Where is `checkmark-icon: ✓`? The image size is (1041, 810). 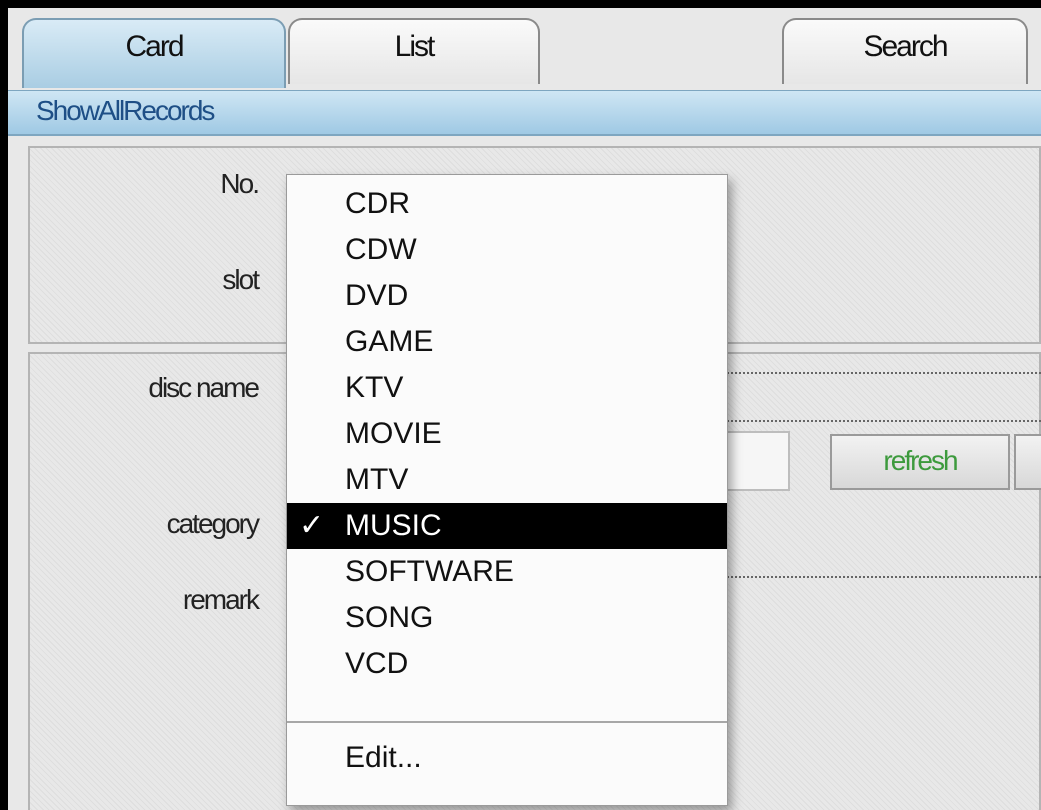 checkmark-icon: ✓ is located at coordinates (312, 525).